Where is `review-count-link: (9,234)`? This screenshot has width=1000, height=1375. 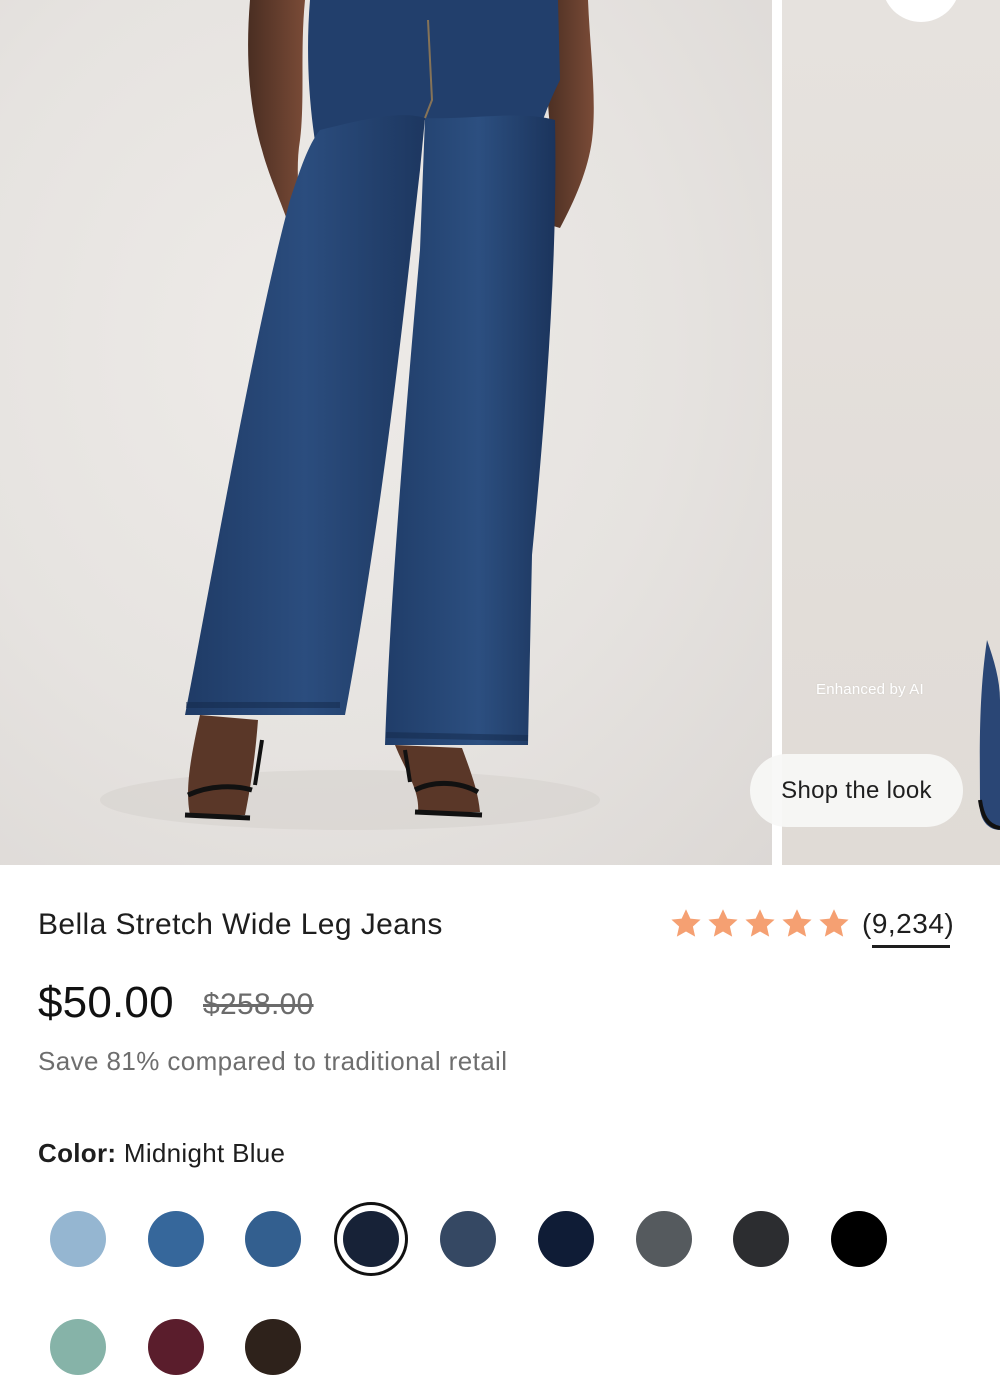
review-count-link: (9,234) is located at coordinates (908, 924).